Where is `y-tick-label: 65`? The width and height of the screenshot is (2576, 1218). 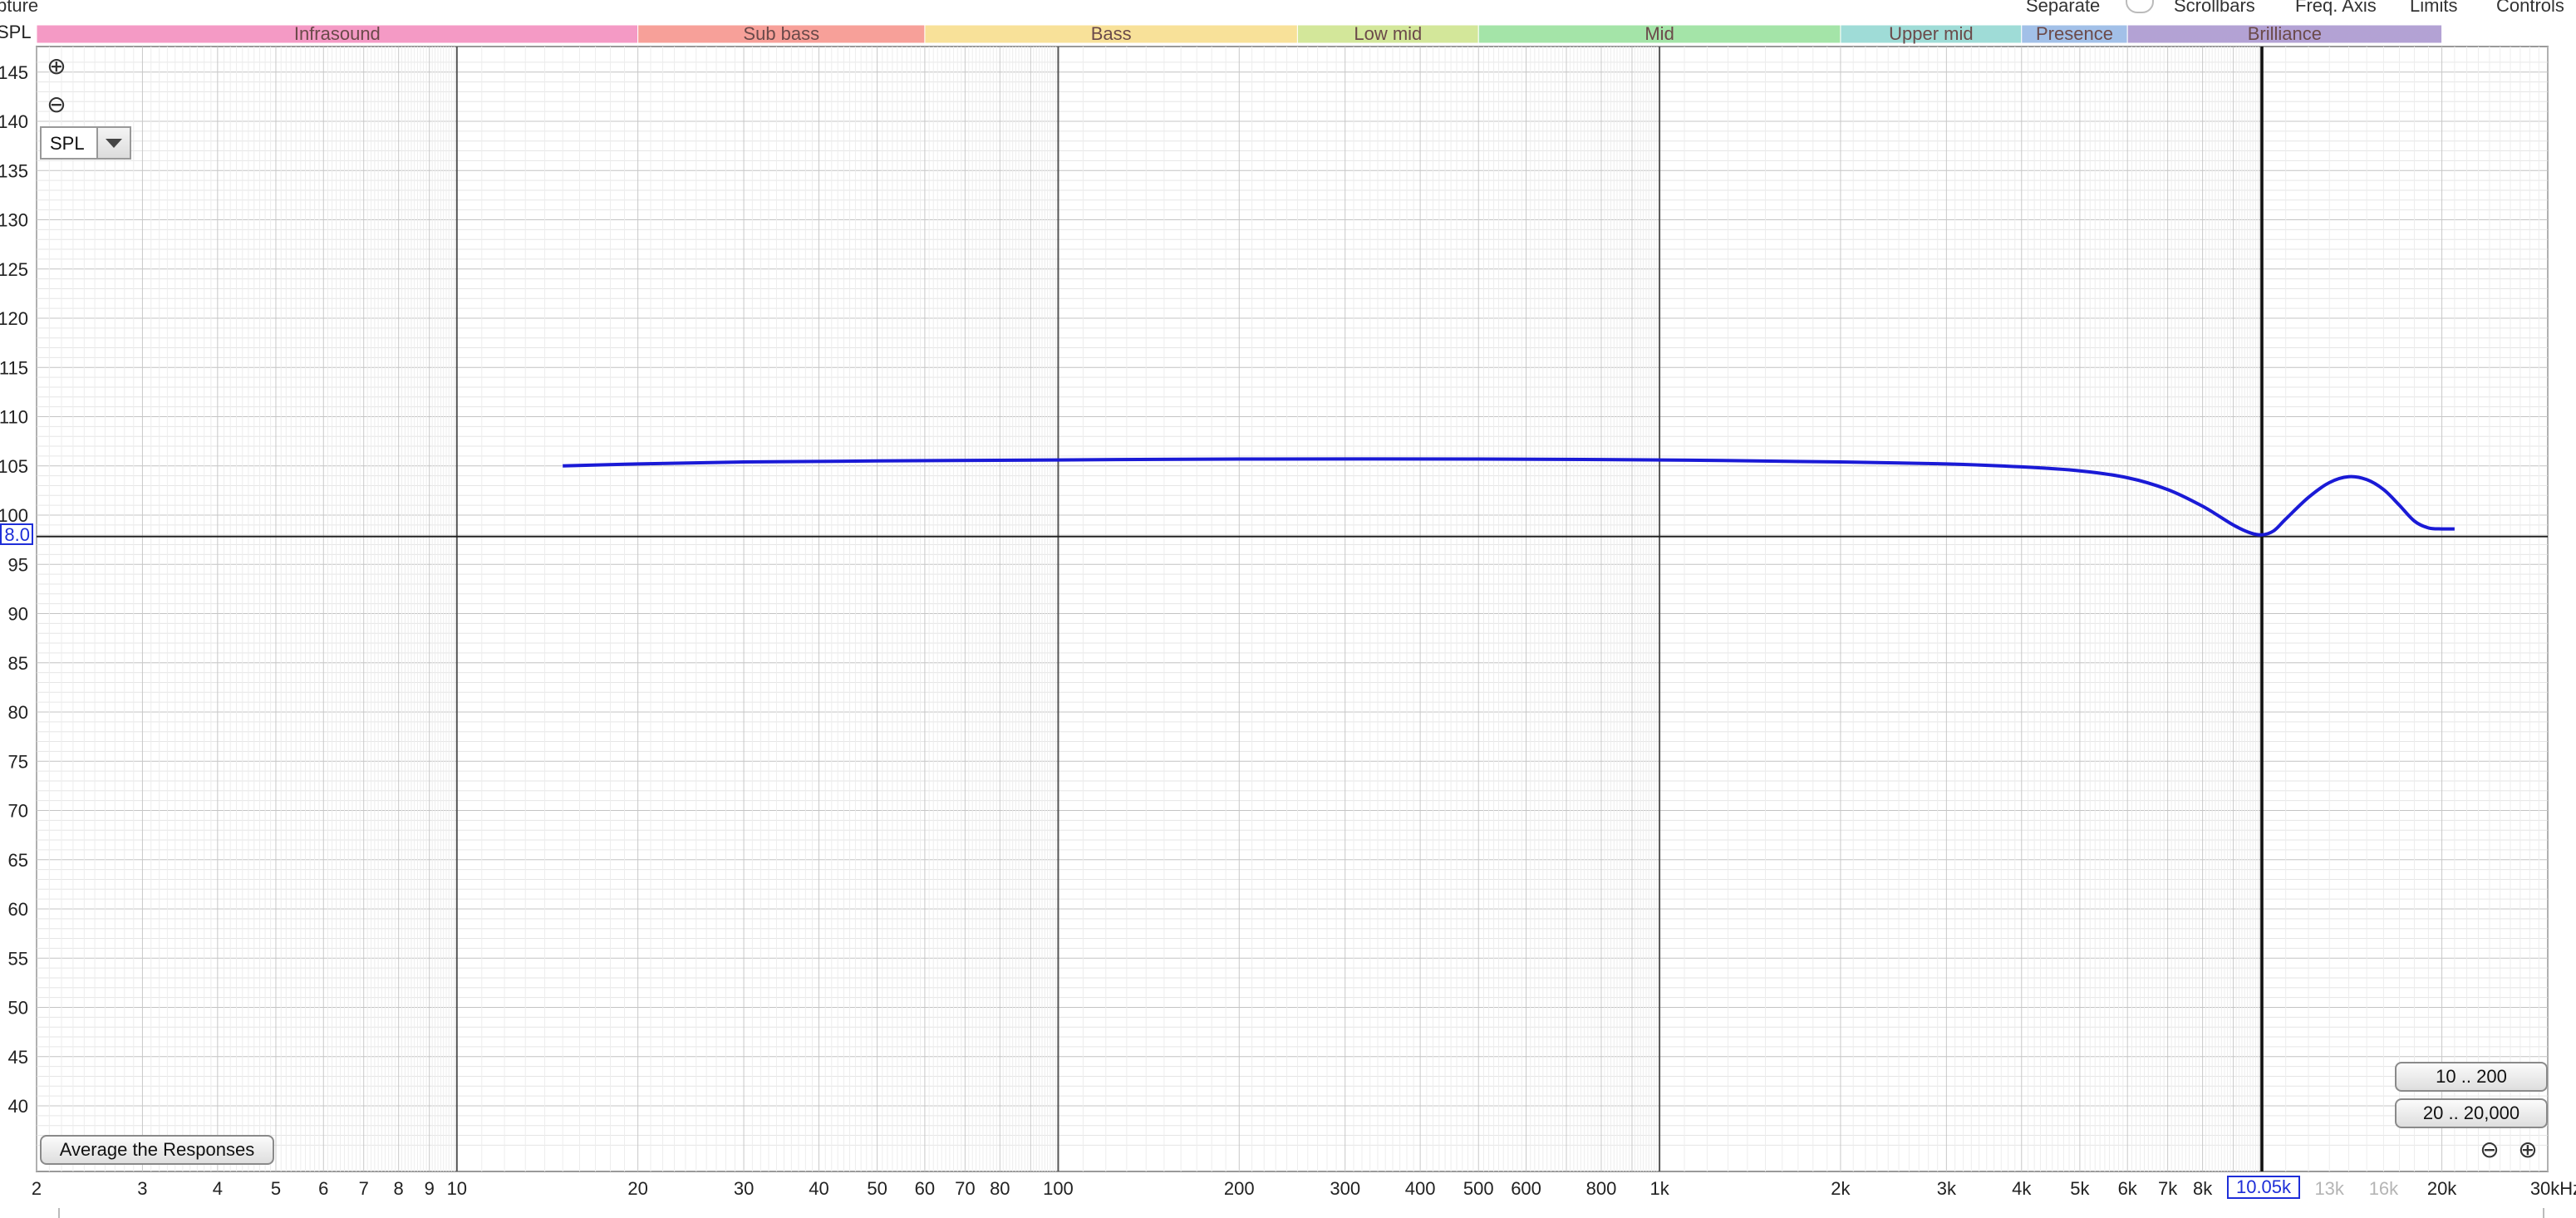
y-tick-label: 65 is located at coordinates (18, 860).